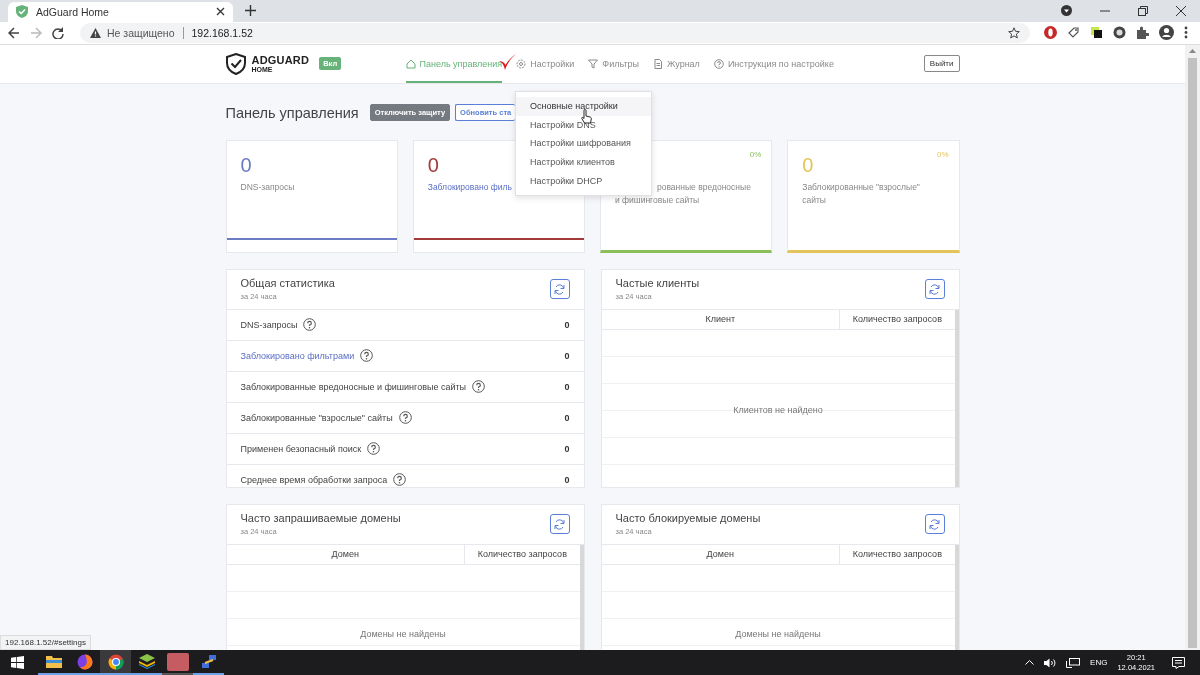 Image resolution: width=1200 pixels, height=675 pixels. What do you see at coordinates (410, 63) in the screenshot?
I see `home-icon` at bounding box center [410, 63].